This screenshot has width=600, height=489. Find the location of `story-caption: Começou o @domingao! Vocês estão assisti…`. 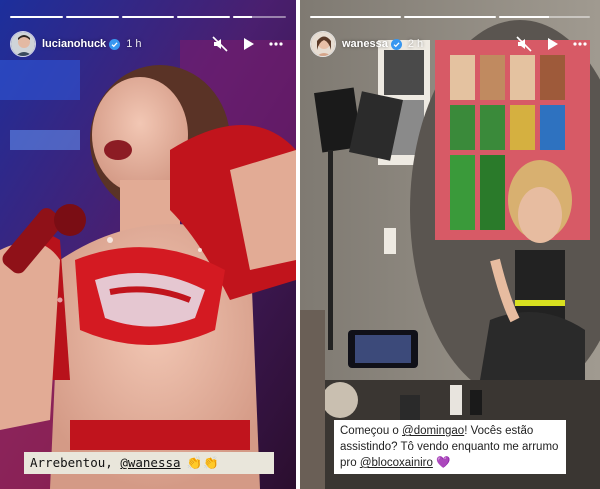

story-caption: Começou o @domingao! Vocês estão assisti… is located at coordinates (450, 447).